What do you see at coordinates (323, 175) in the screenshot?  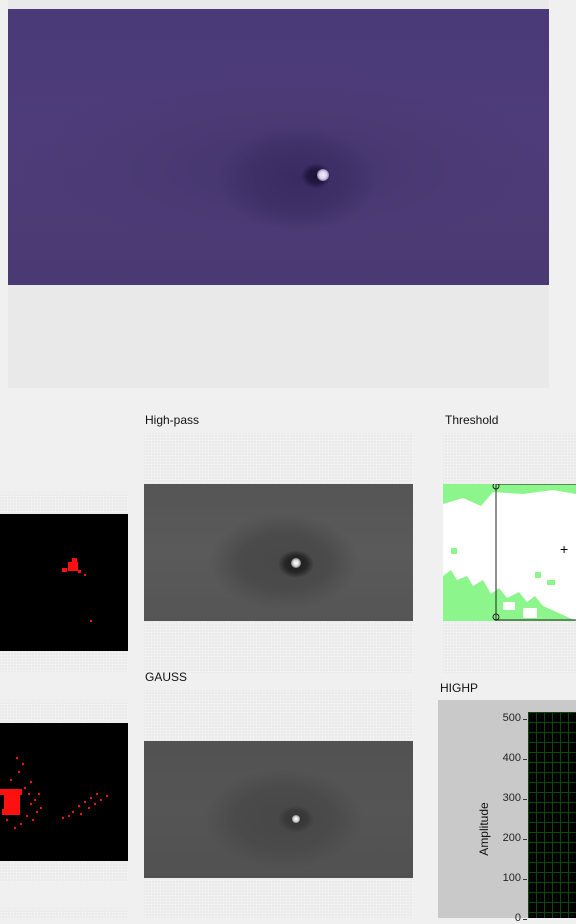 I see `pupil-glint` at bounding box center [323, 175].